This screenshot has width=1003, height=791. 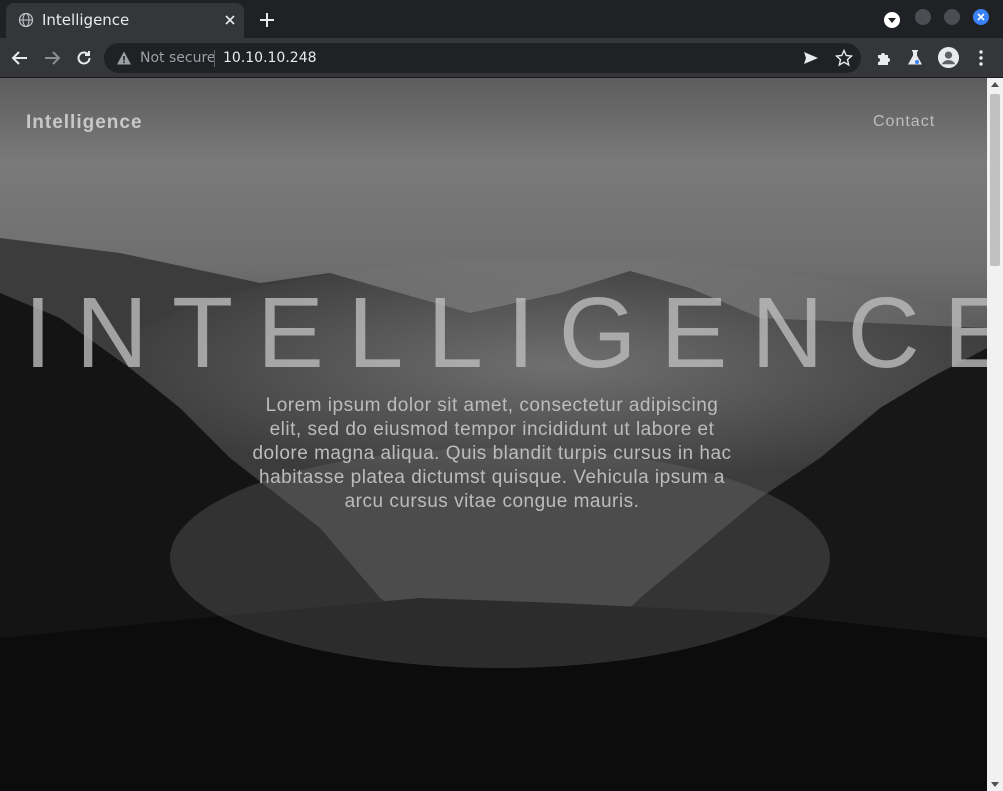 I want to click on nav-link-contact: Contact, so click(x=904, y=122).